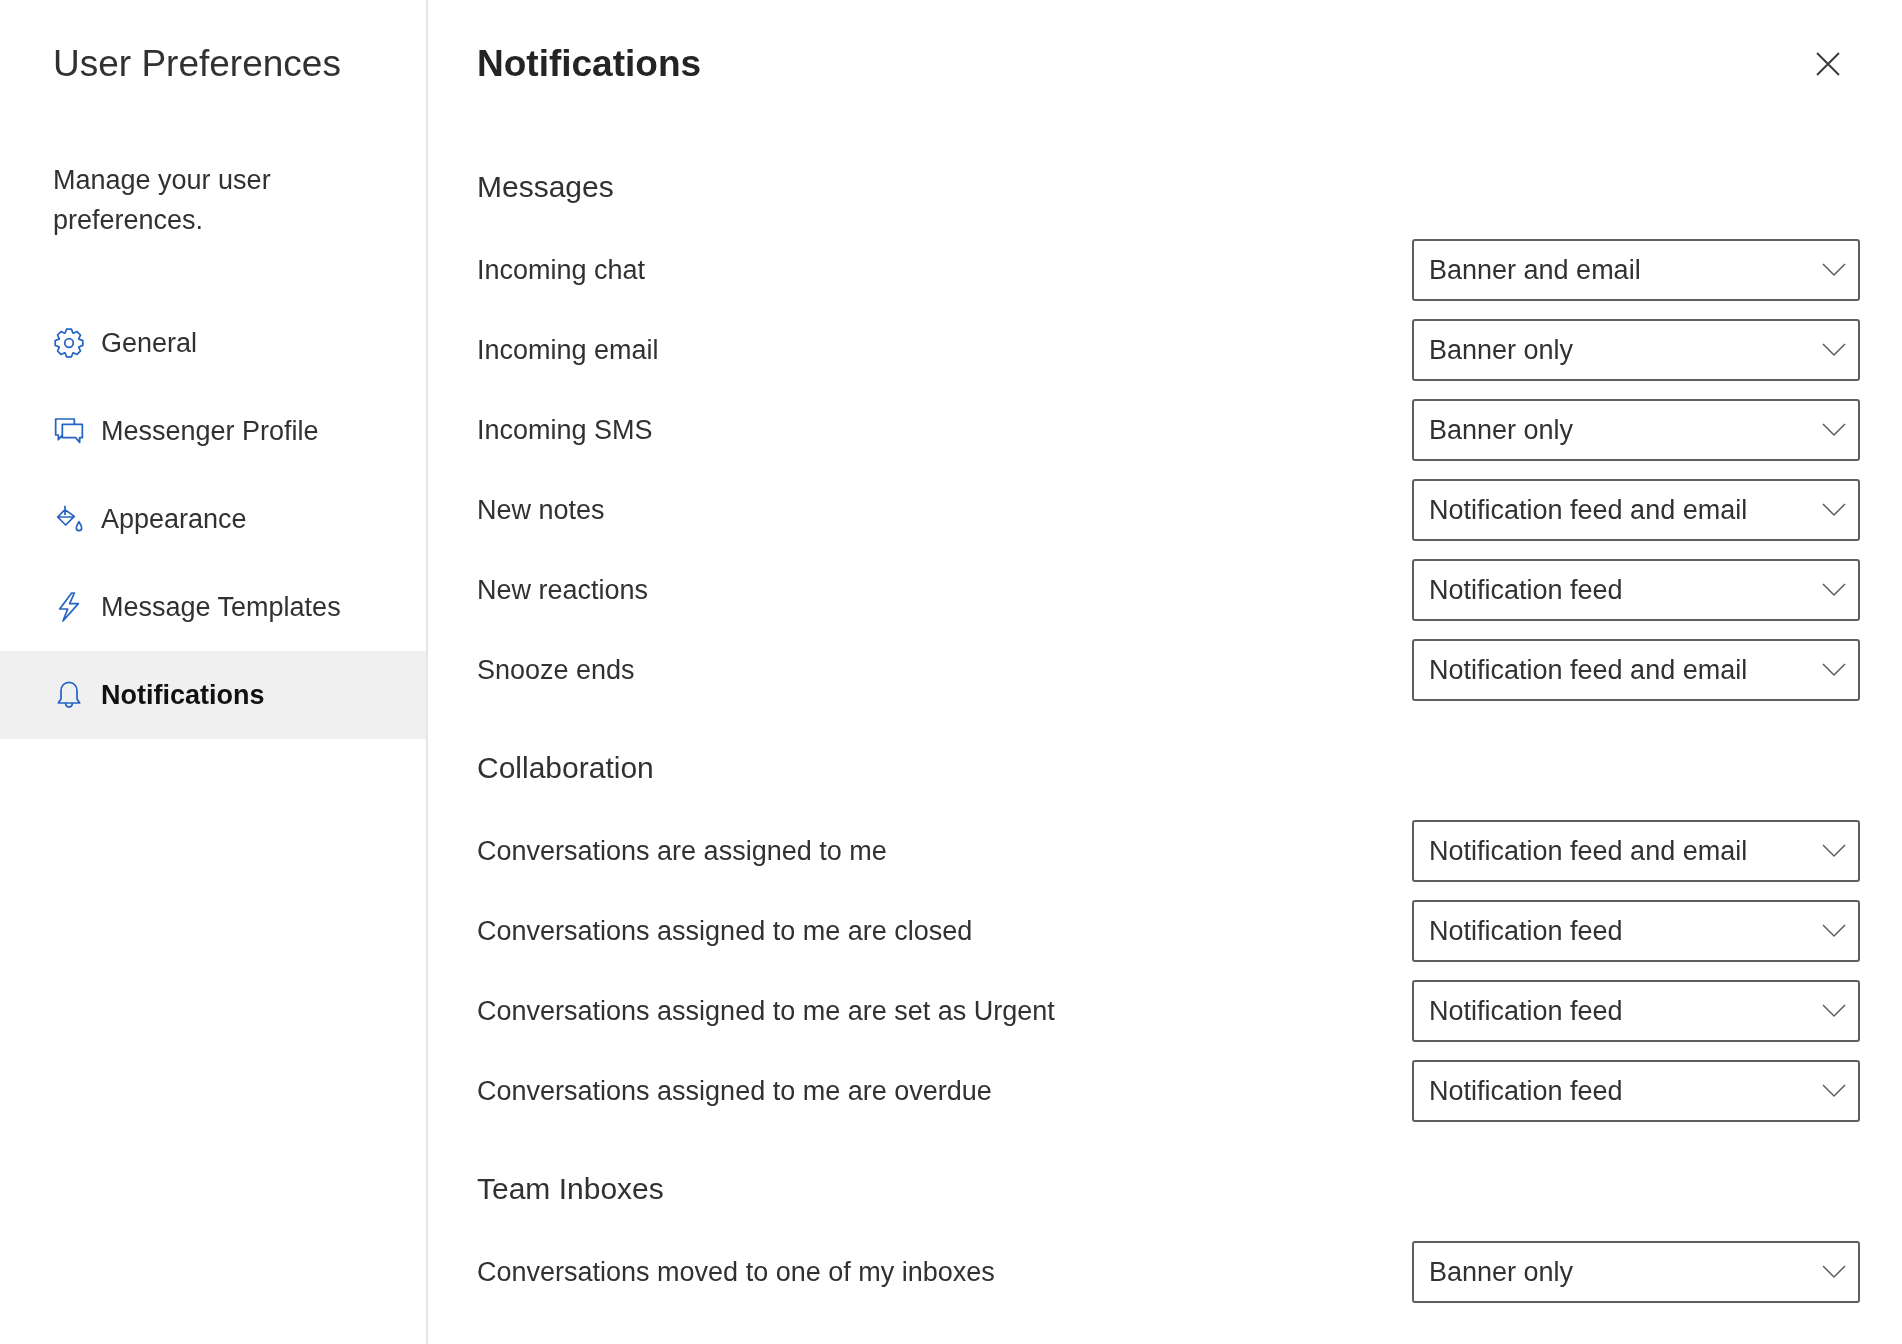  Describe the element at coordinates (541, 510) in the screenshot. I see `setting-label: New notes` at that location.